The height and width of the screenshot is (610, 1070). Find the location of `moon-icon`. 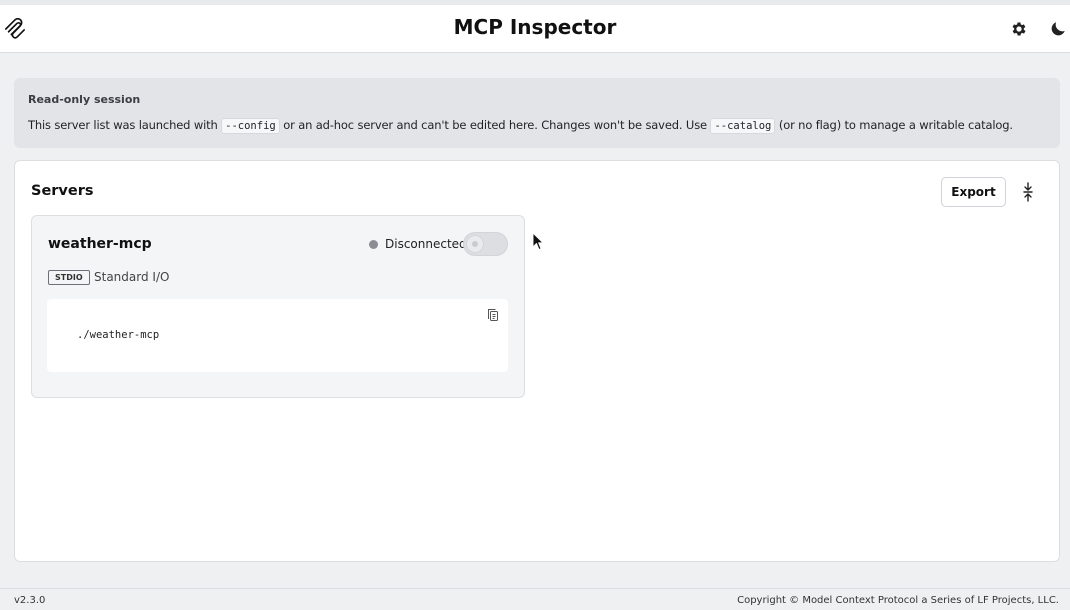

moon-icon is located at coordinates (1058, 29).